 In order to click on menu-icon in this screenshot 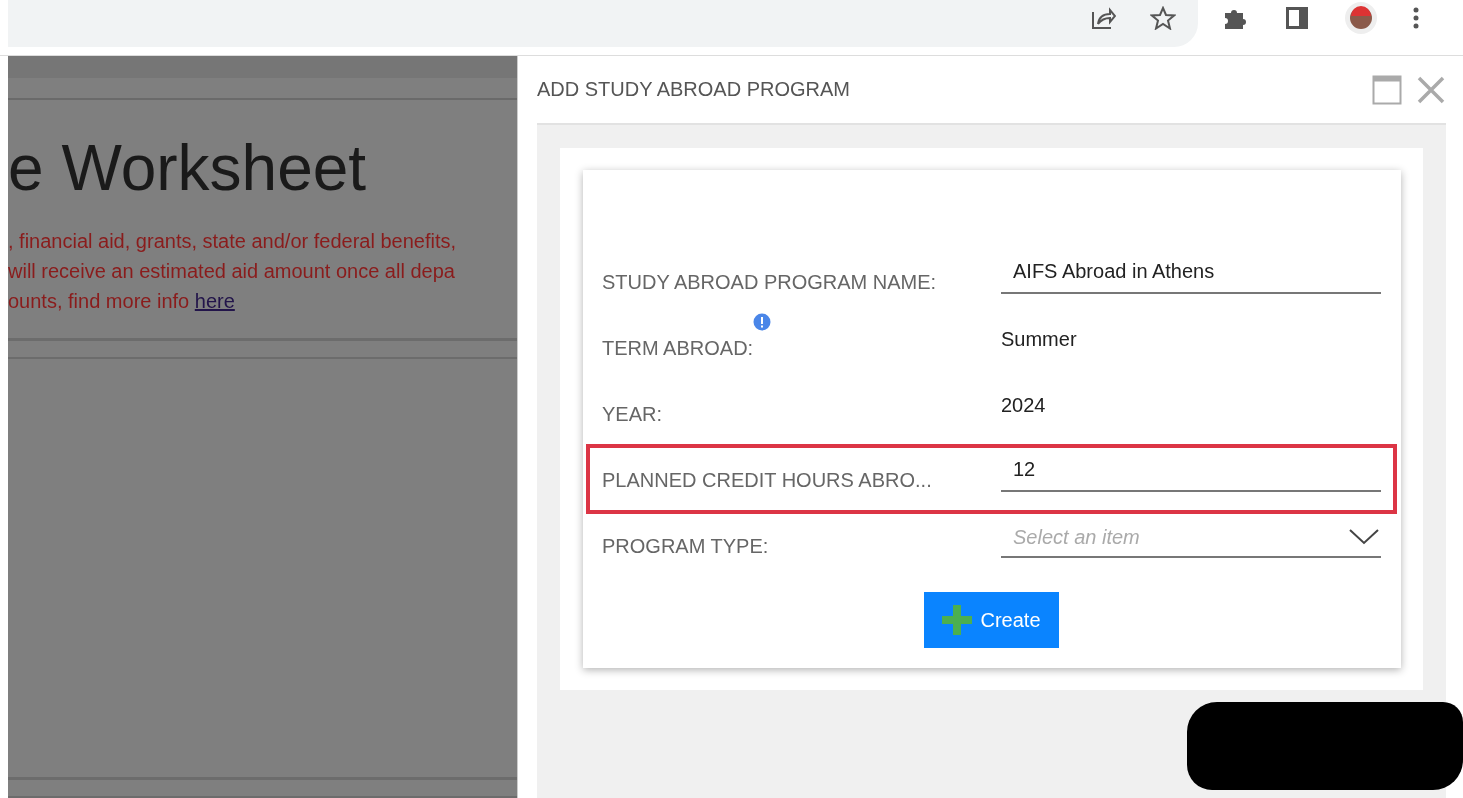, I will do `click(1416, 18)`.